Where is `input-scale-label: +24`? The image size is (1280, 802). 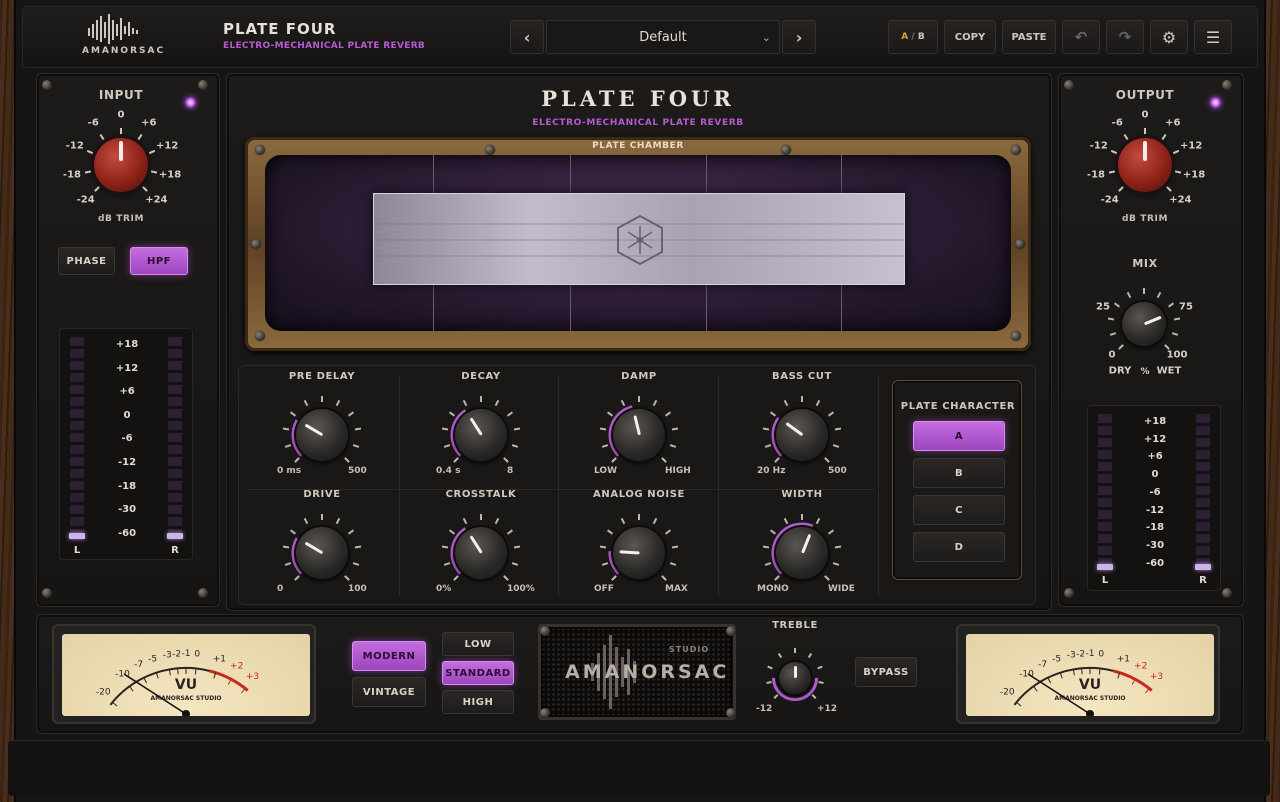
input-scale-label: +24 is located at coordinates (156, 200).